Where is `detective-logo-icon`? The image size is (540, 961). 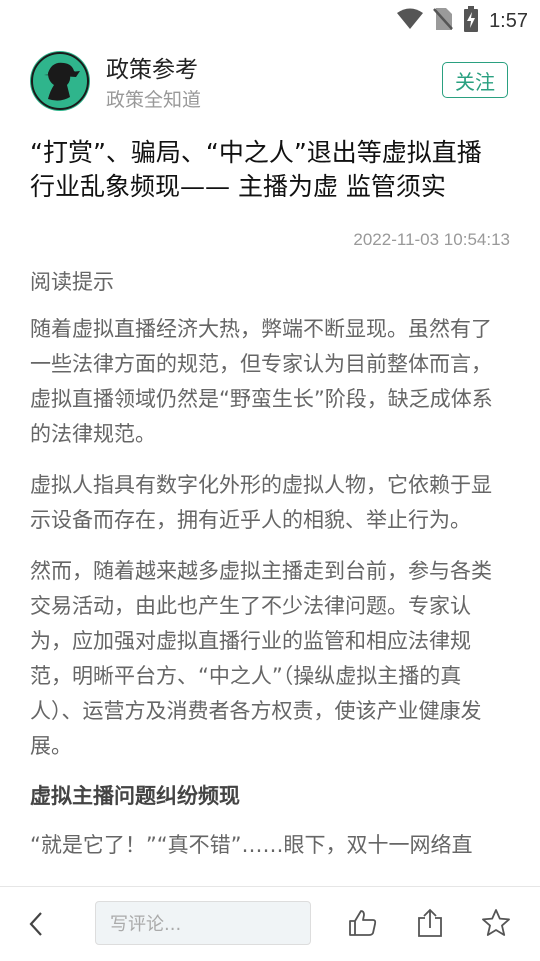
detective-logo-icon is located at coordinates (60, 81).